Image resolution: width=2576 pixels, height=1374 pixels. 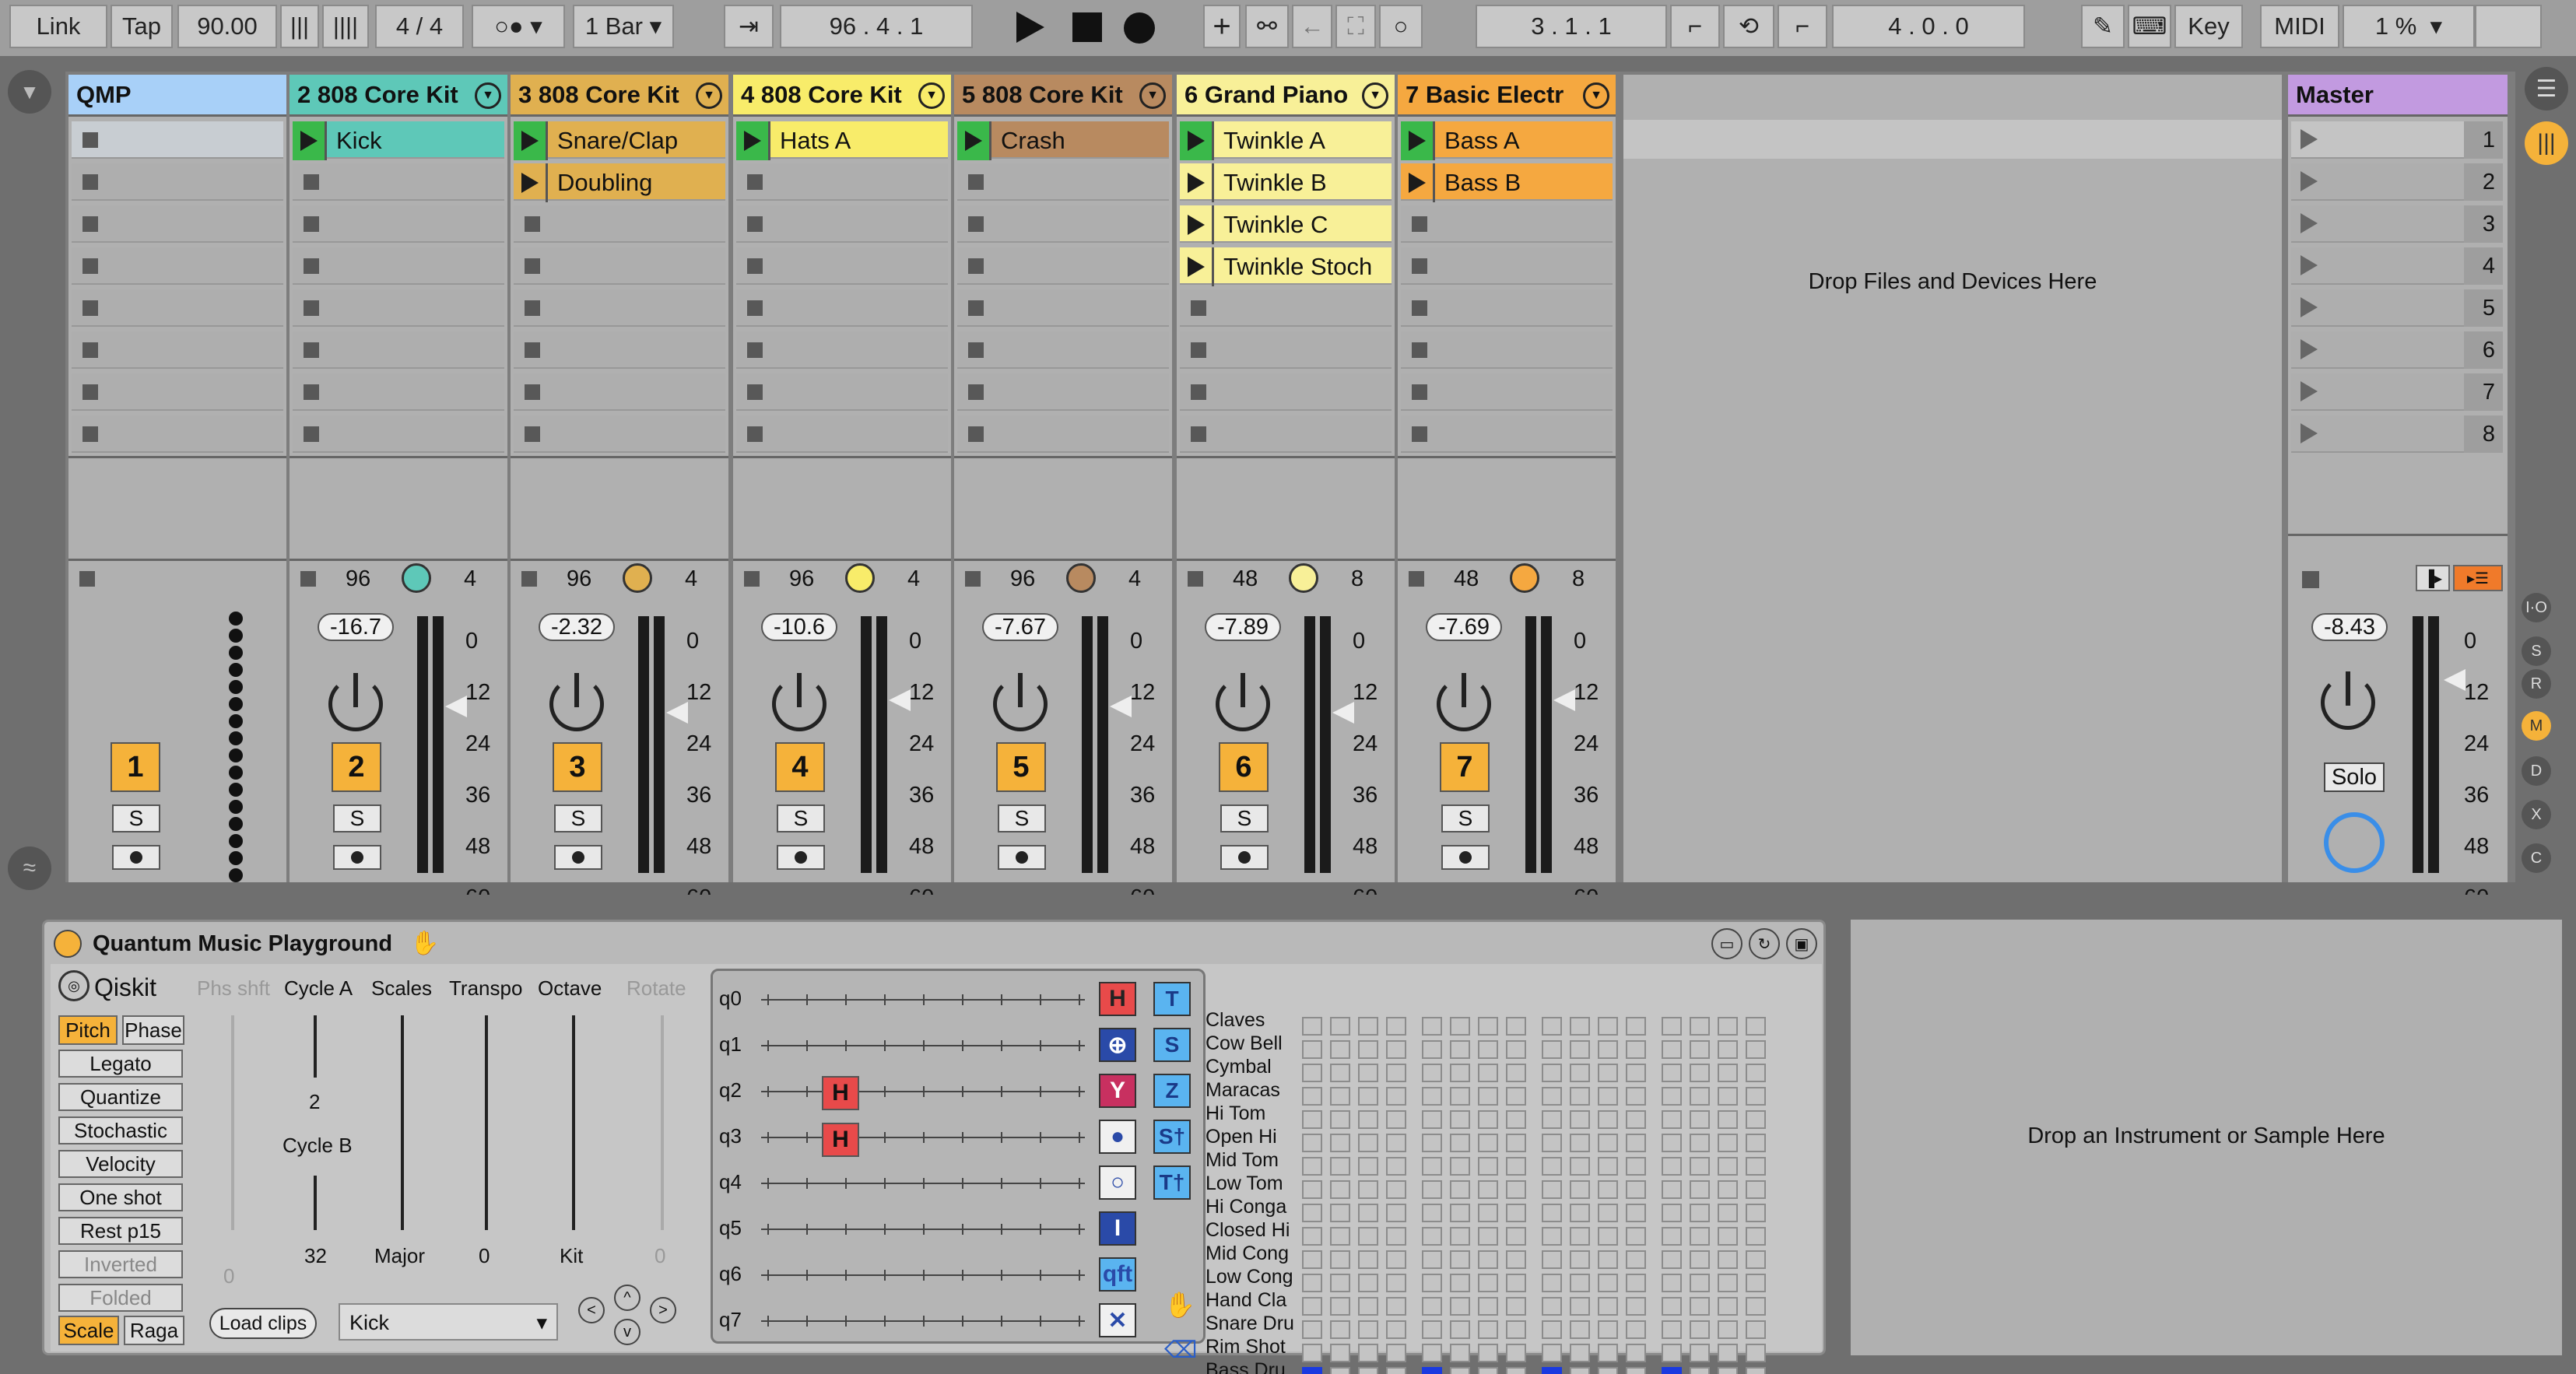 What do you see at coordinates (1312, 26) in the screenshot?
I see `back-to-arrangement-icon: ←` at bounding box center [1312, 26].